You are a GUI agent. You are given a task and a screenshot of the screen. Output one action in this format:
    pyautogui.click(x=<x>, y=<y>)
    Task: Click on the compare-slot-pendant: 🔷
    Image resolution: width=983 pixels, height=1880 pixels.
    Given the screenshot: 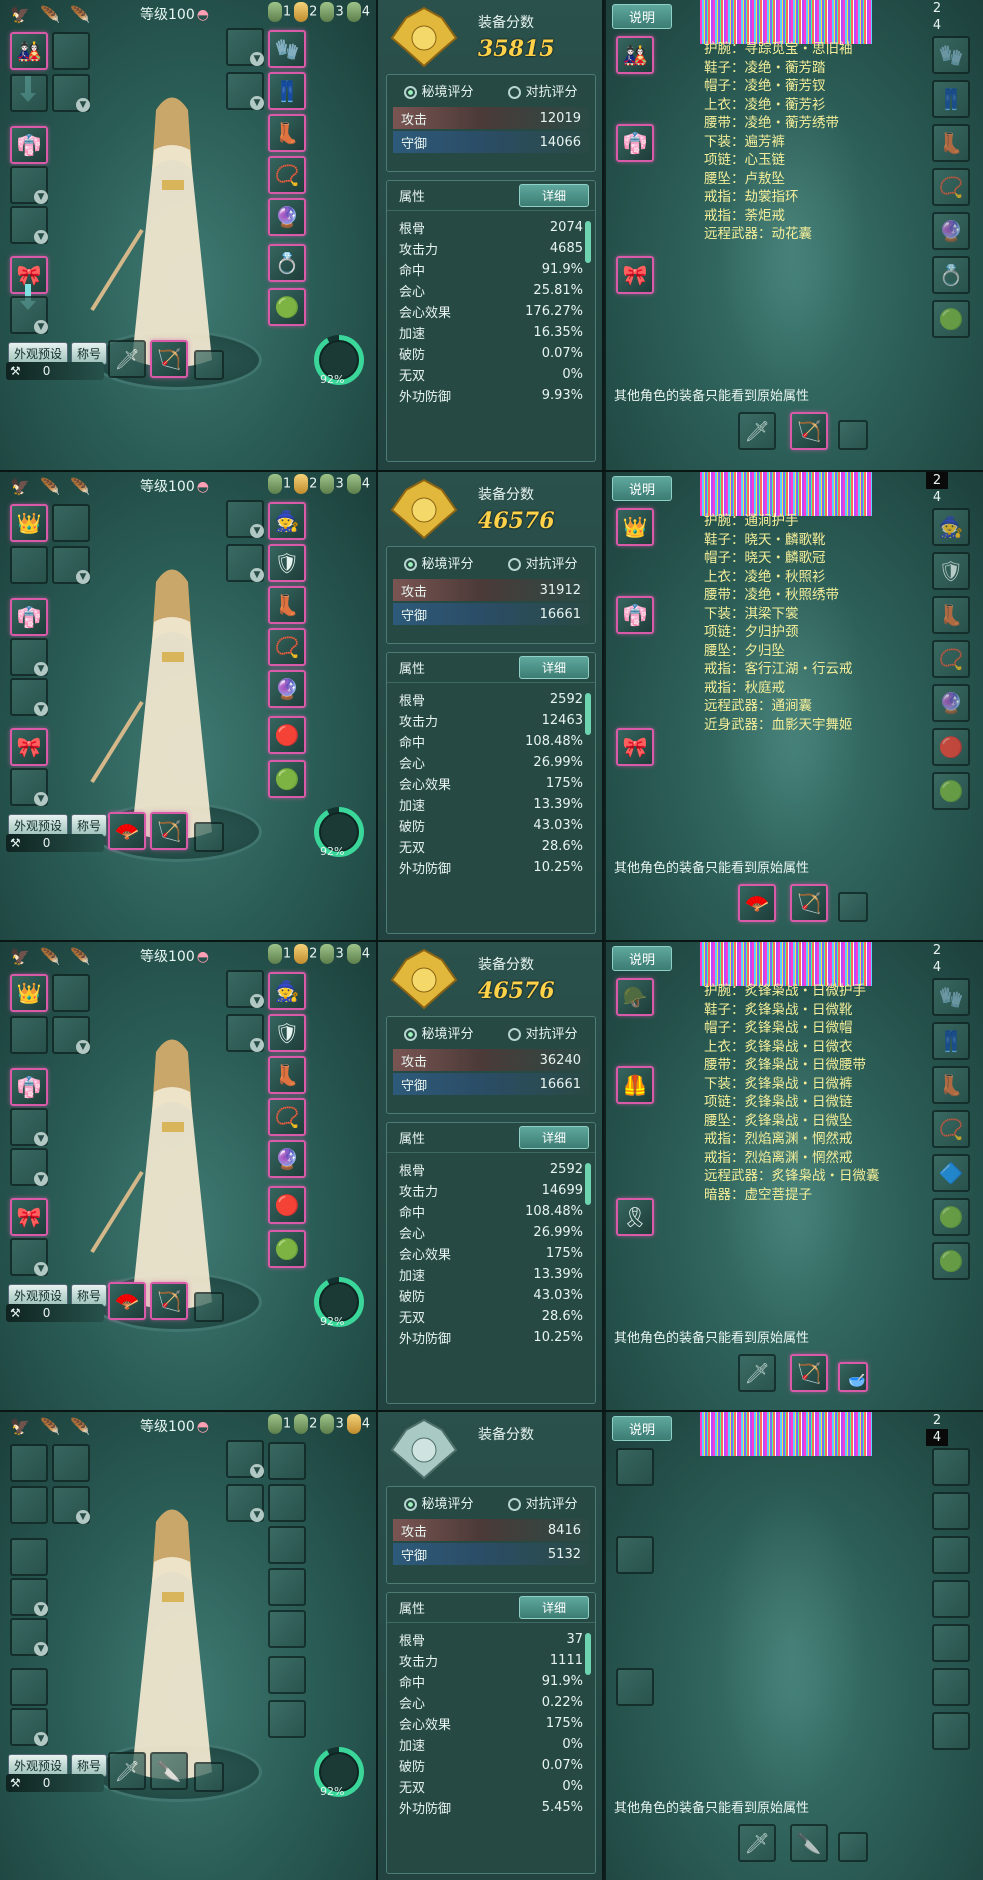 What is the action you would take?
    pyautogui.click(x=951, y=1173)
    